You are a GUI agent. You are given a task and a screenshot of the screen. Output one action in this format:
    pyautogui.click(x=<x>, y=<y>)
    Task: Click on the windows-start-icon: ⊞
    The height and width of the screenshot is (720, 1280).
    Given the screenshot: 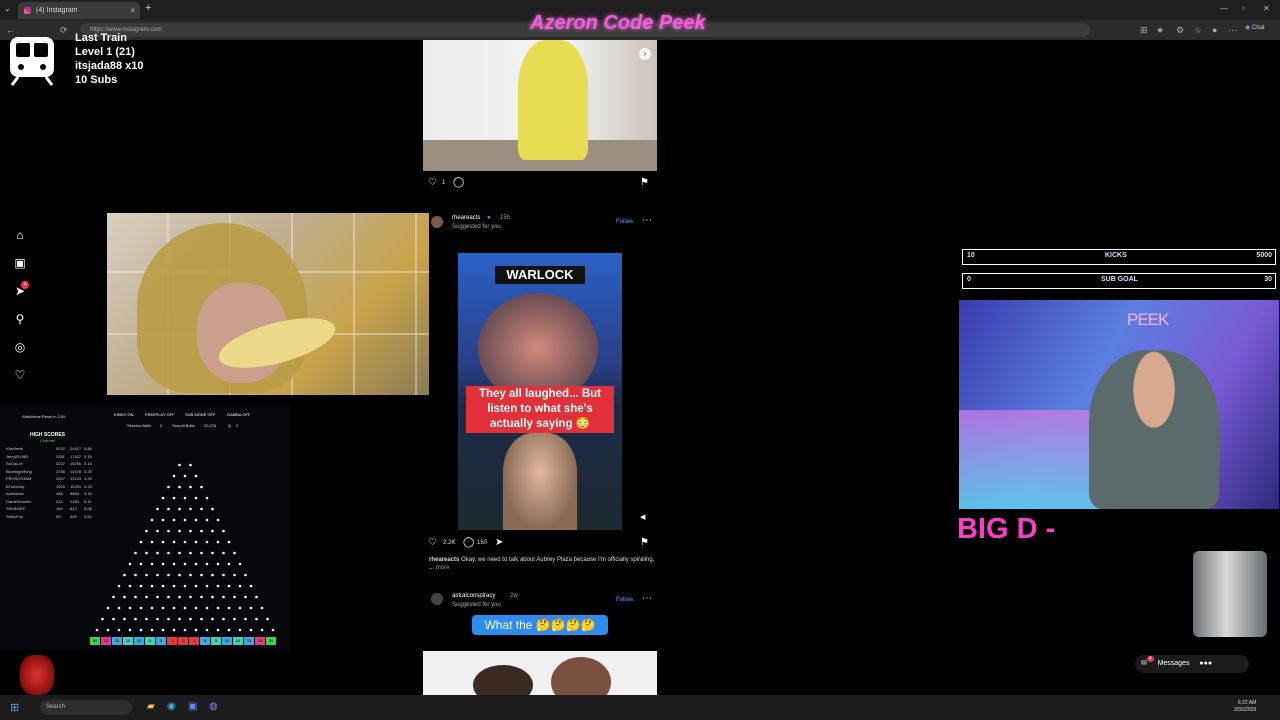 What is the action you would take?
    pyautogui.click(x=14, y=707)
    